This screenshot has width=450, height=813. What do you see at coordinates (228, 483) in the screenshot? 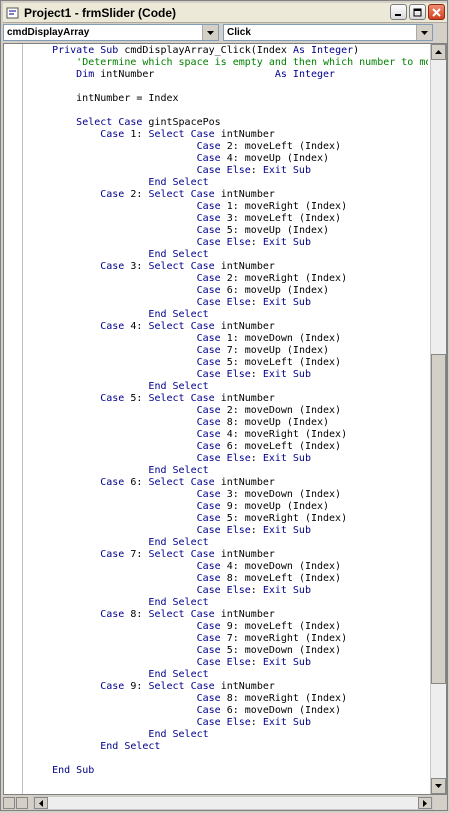
I see `code-line: Case 6: Select Case intNumber` at bounding box center [228, 483].